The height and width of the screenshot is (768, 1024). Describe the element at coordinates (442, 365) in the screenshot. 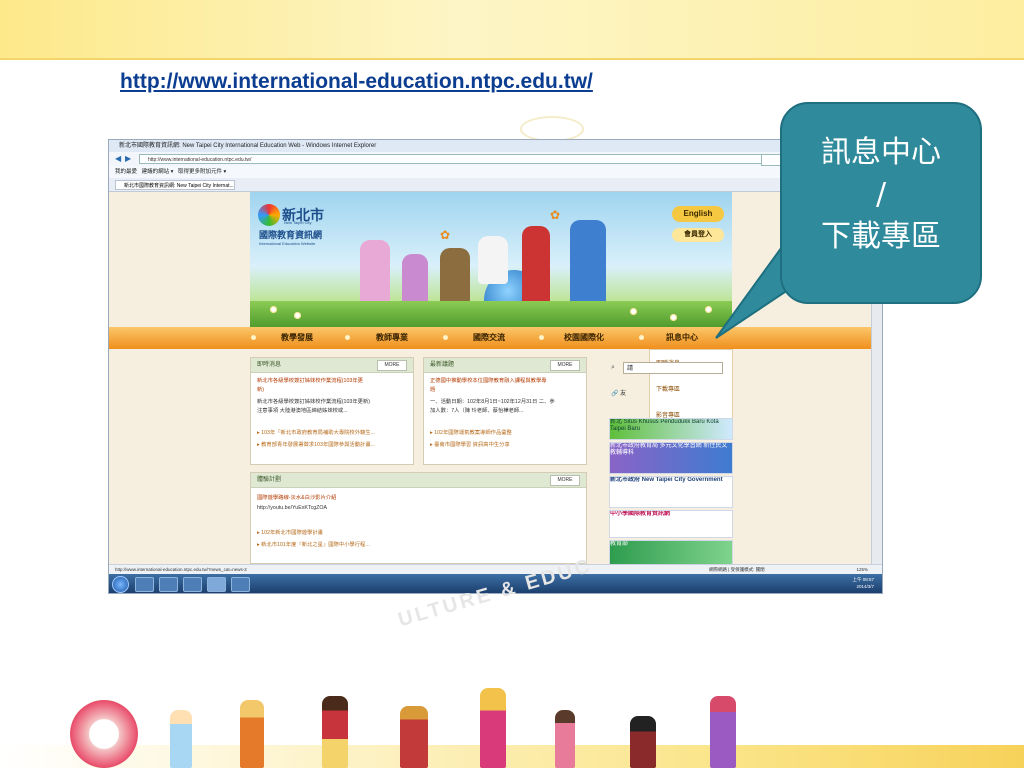

I see `topic-panel-title: 最新議題` at that location.